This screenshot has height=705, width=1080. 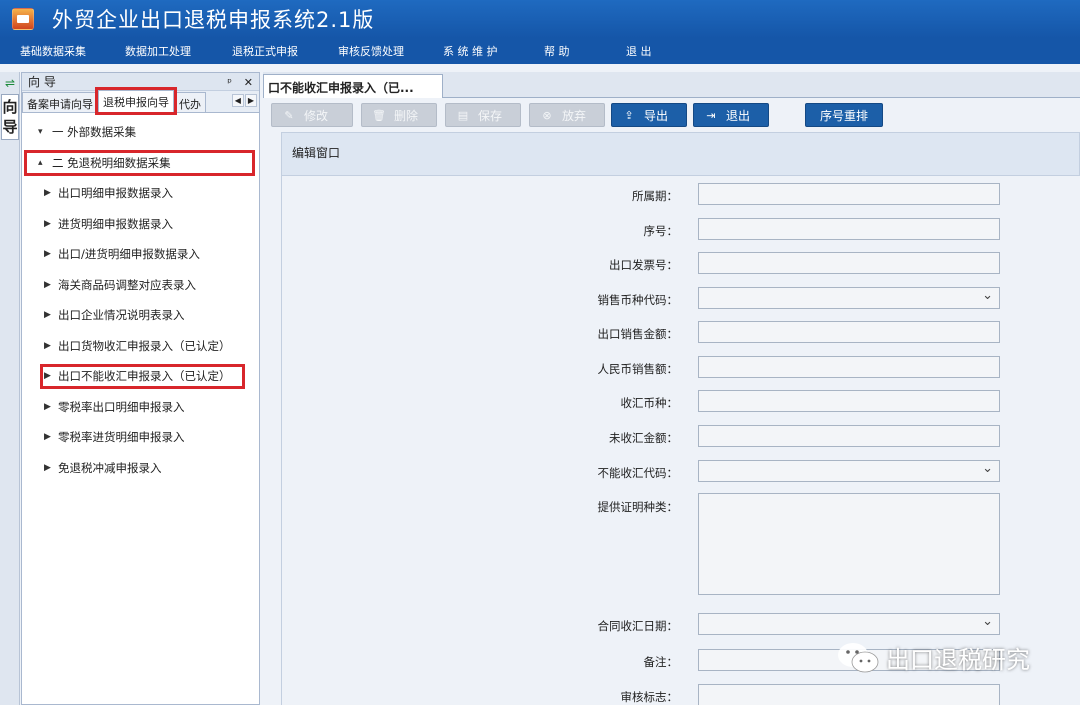 I want to click on unreceived-amount-field, so click(x=849, y=436).